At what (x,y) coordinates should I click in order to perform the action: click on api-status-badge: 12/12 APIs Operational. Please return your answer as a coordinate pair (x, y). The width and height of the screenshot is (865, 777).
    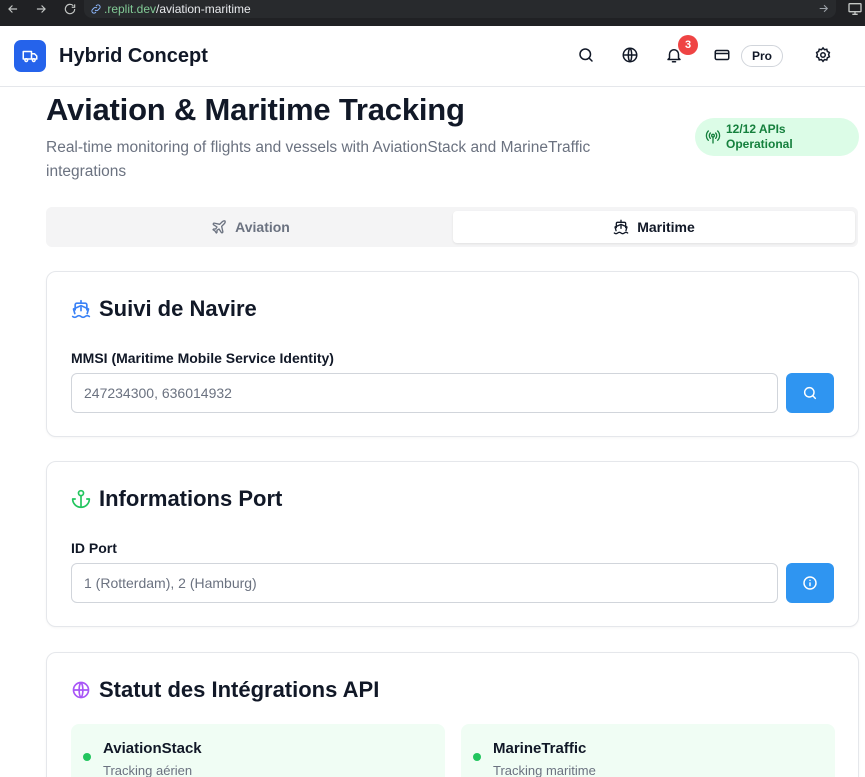
    Looking at the image, I should click on (777, 137).